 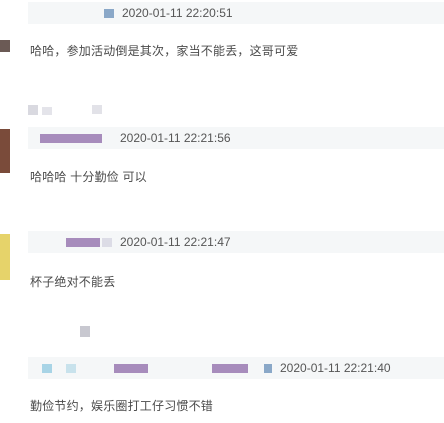 What do you see at coordinates (122, 406) in the screenshot?
I see `comment-text: 勤俭节约，娱乐圈打工仔习惯不错` at bounding box center [122, 406].